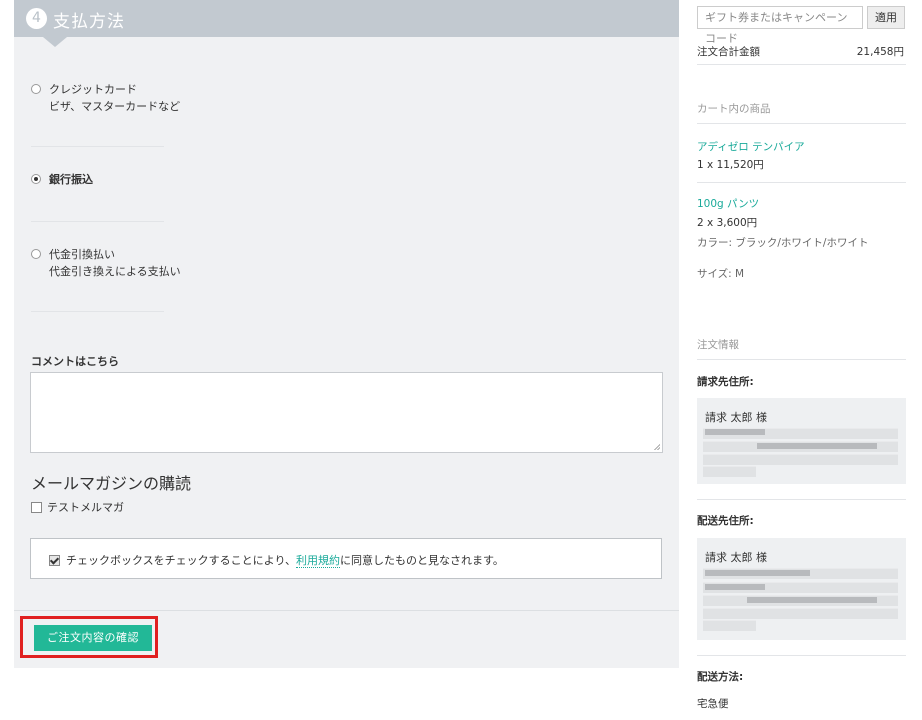  I want to click on order-total-value: 21,458円, so click(880, 52).